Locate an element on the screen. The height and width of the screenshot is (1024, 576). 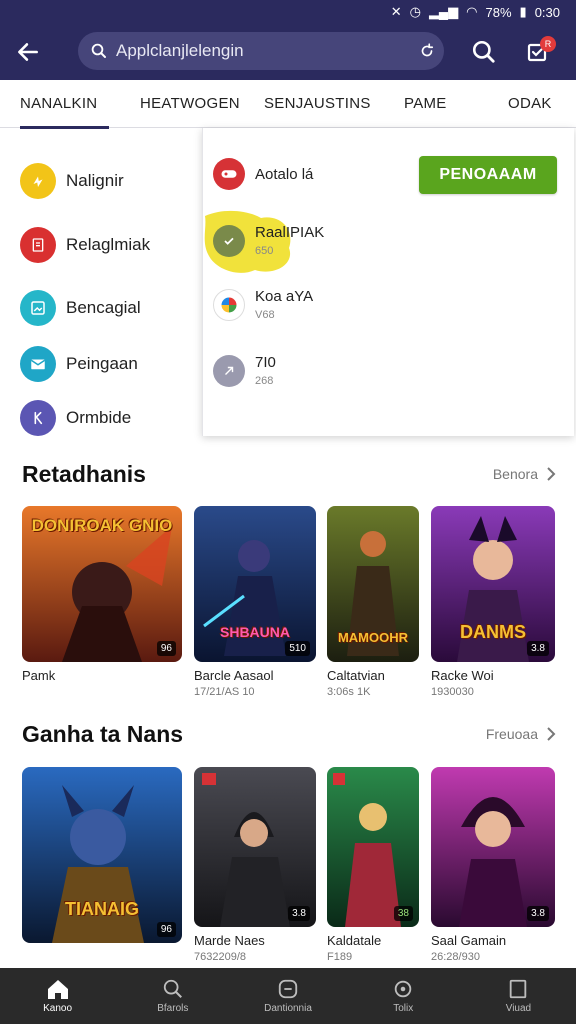
ring-icon is located at coordinates (403, 989).